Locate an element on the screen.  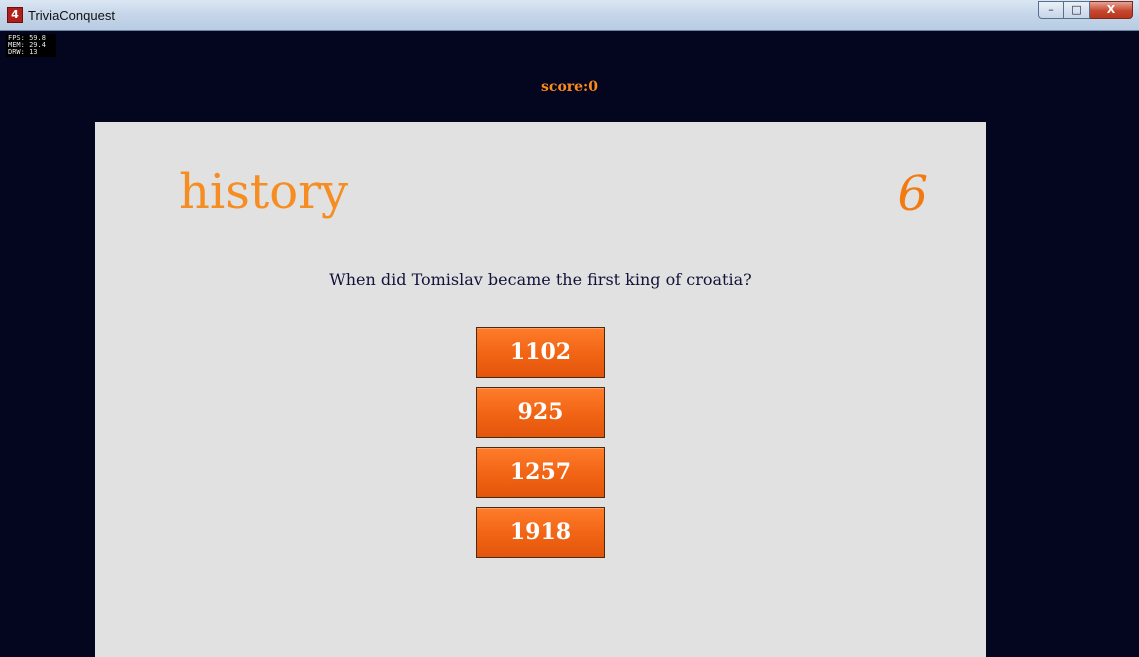
answer-button-3: 1257 is located at coordinates (540, 472).